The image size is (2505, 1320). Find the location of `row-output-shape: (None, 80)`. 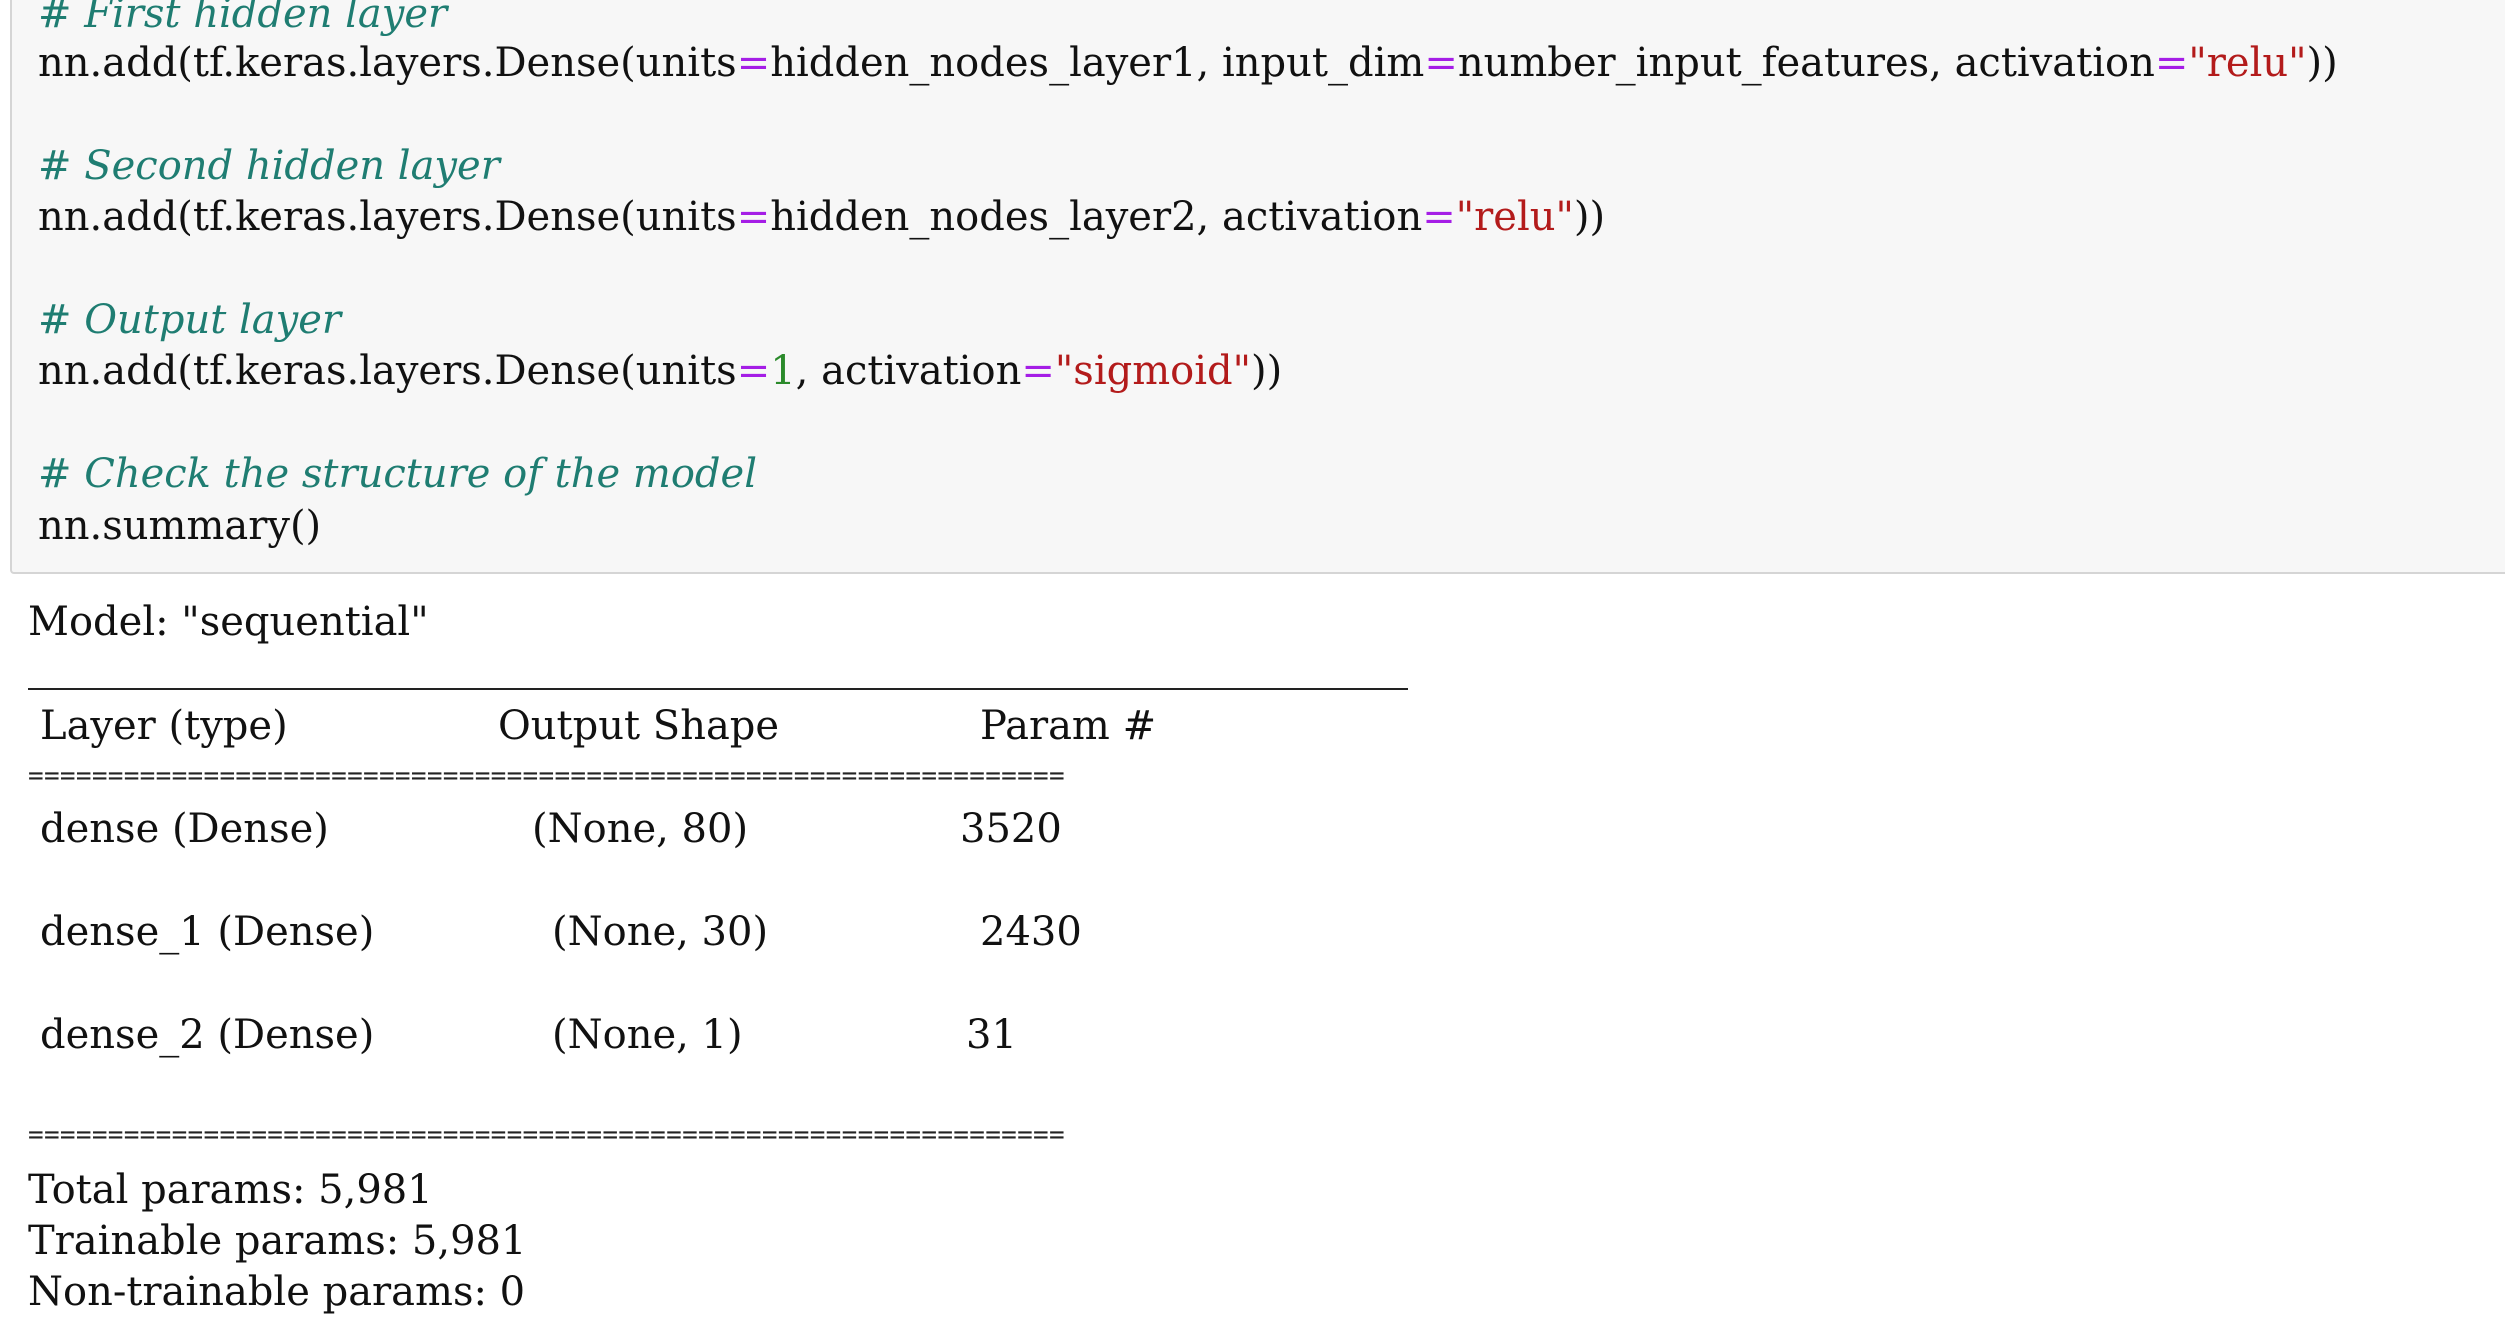

row-output-shape: (None, 80) is located at coordinates (640, 829).